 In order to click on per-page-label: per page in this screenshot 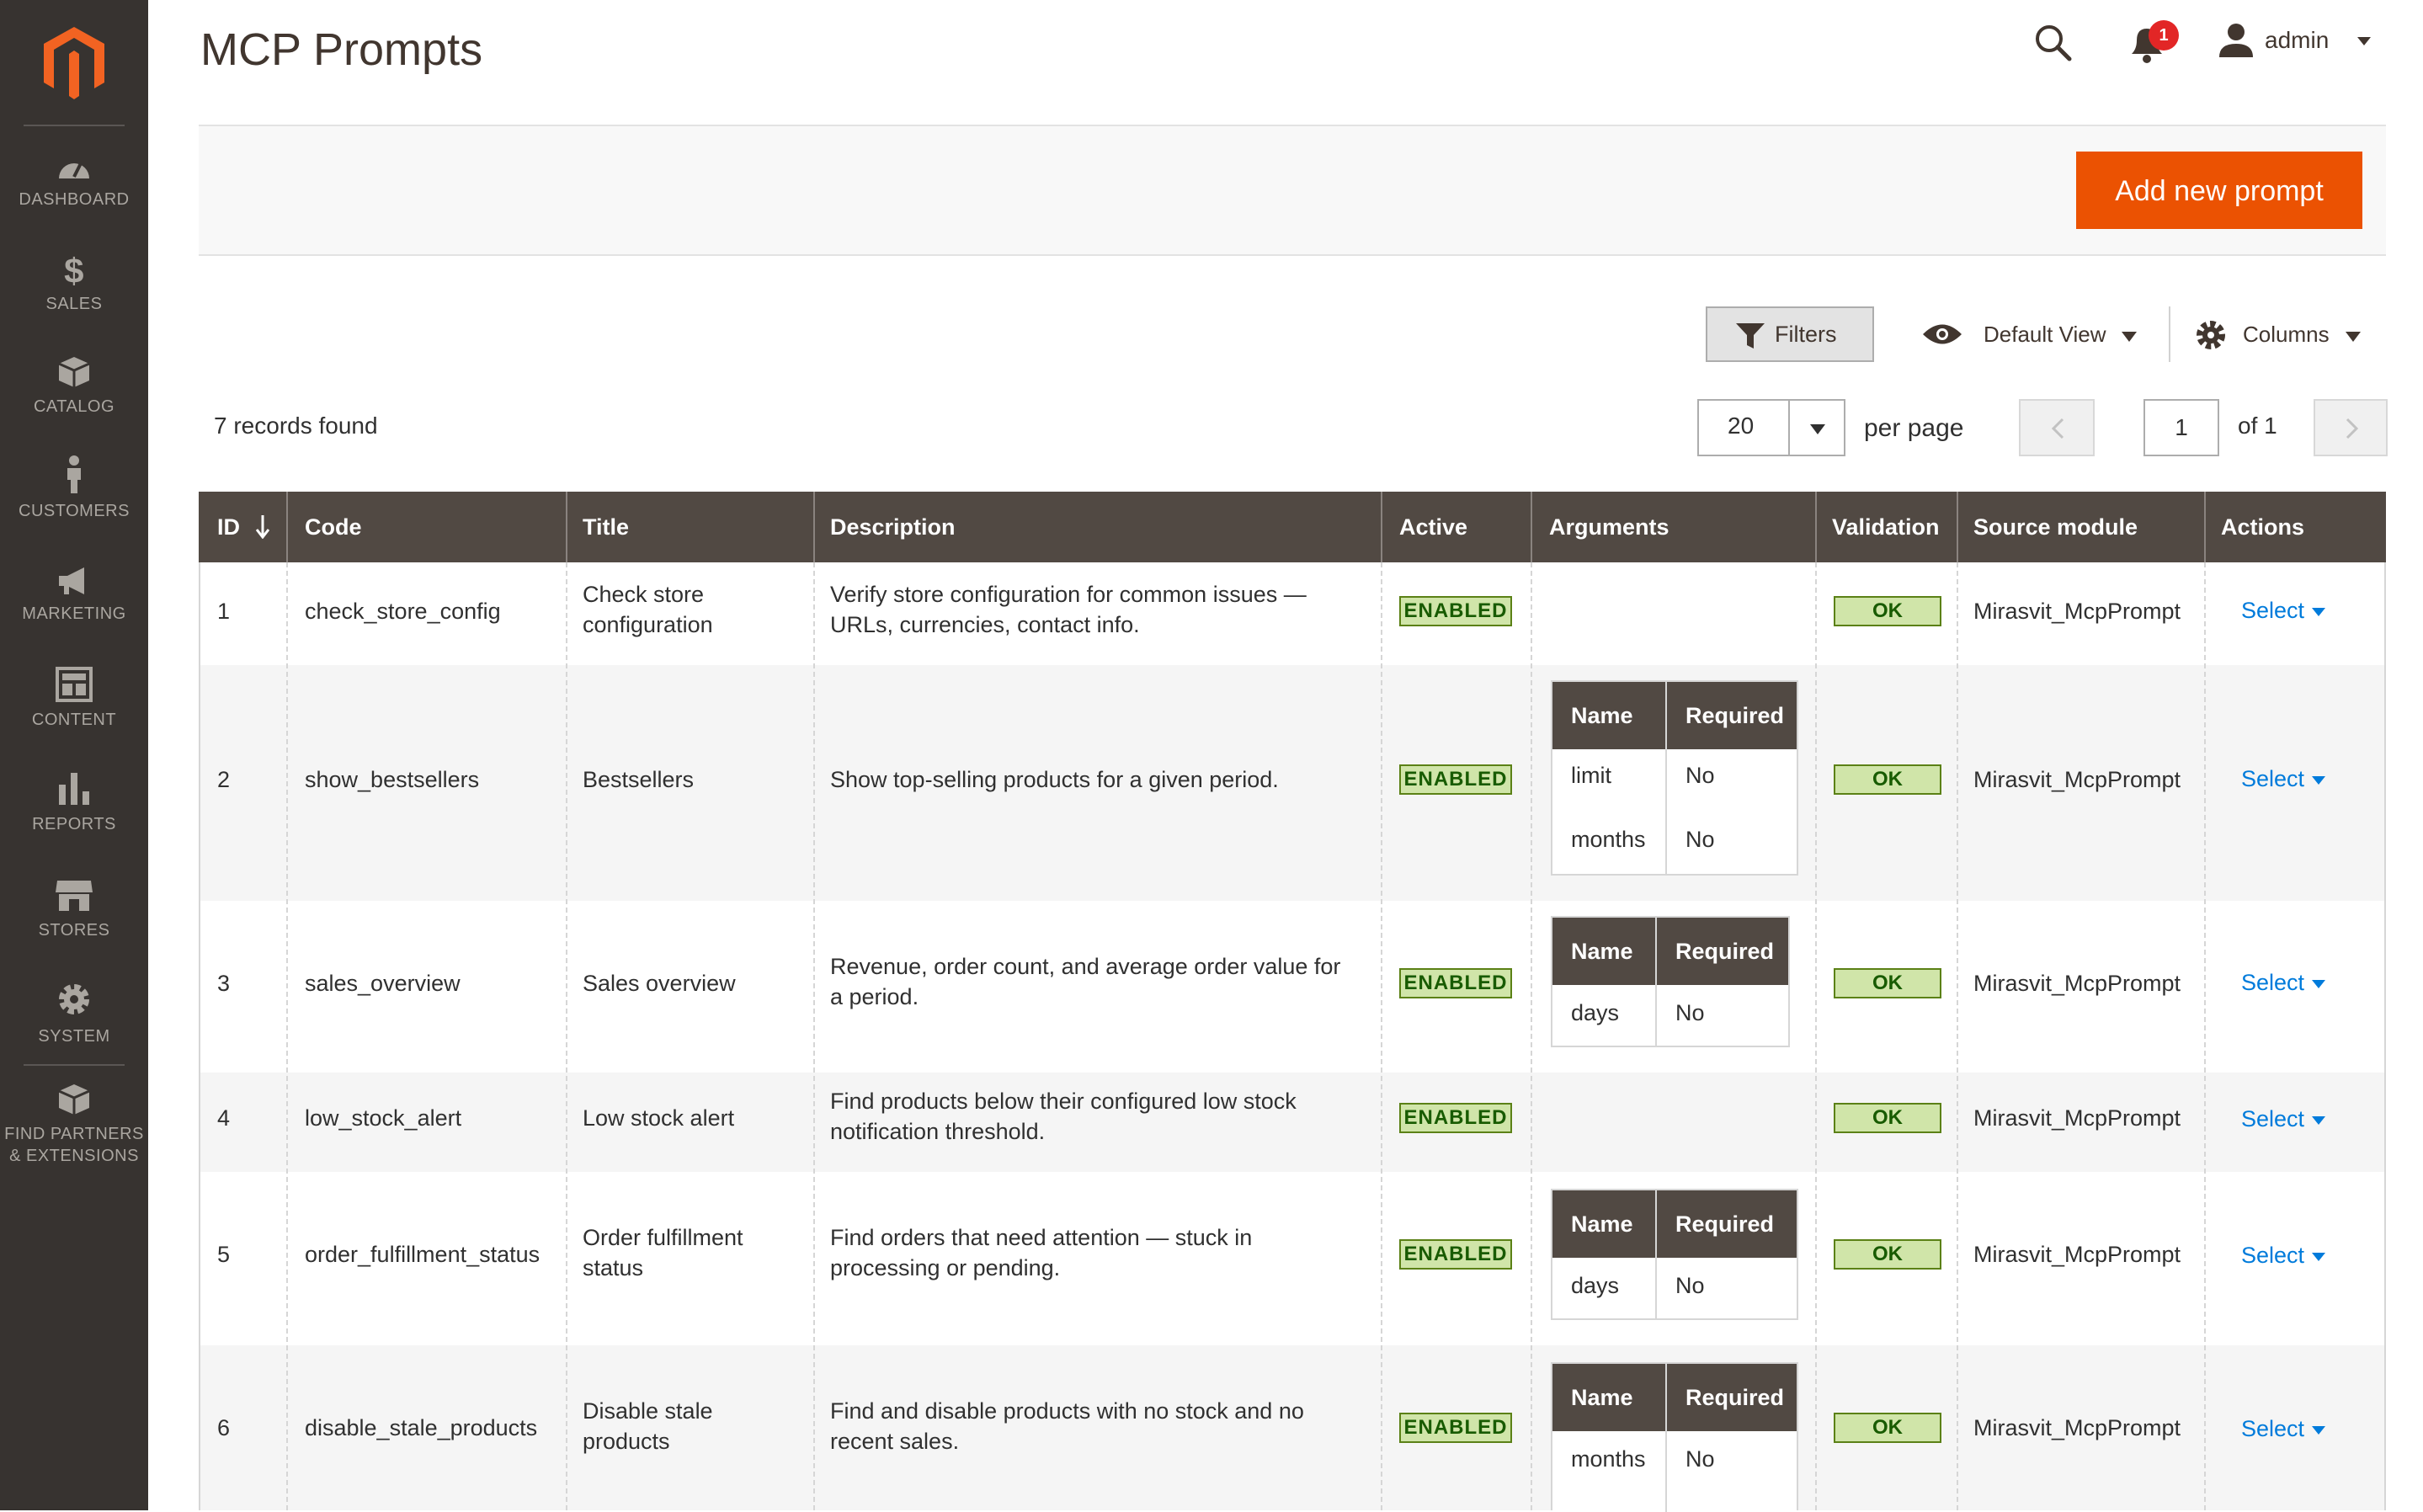, I will do `click(1914, 428)`.